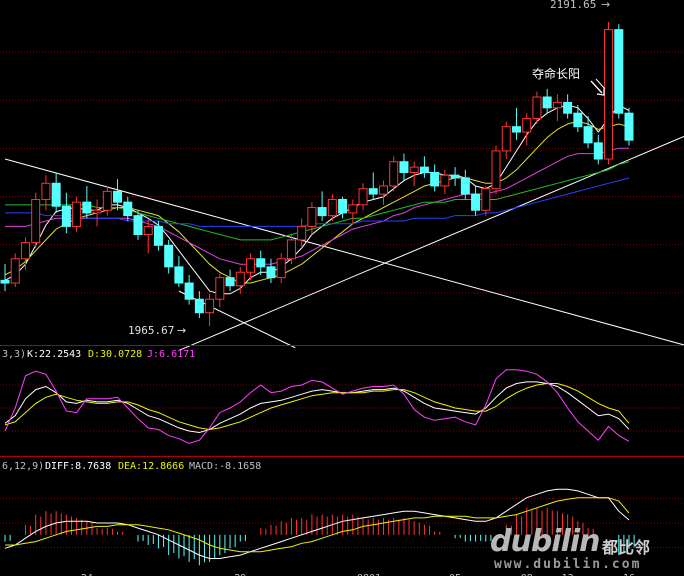  What do you see at coordinates (171, 354) in the screenshot?
I see `kdj-j-value: J:6.6171` at bounding box center [171, 354].